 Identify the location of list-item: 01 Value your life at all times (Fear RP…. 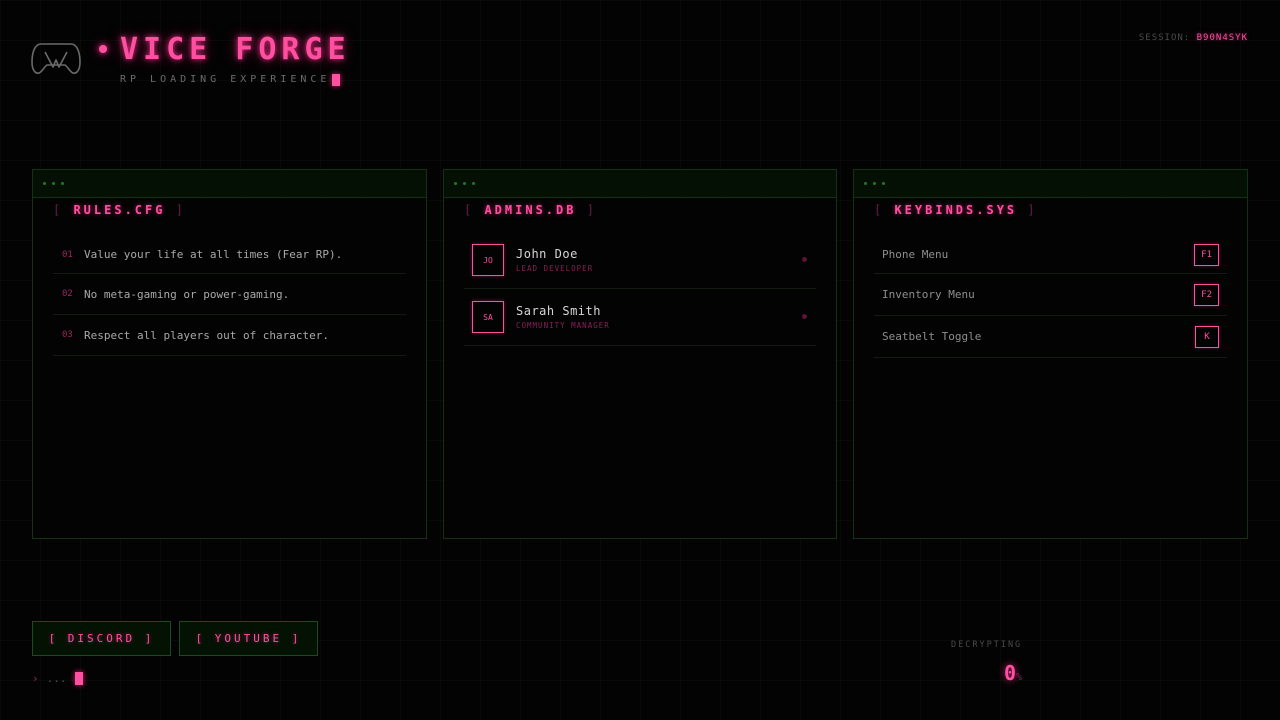
(229, 255).